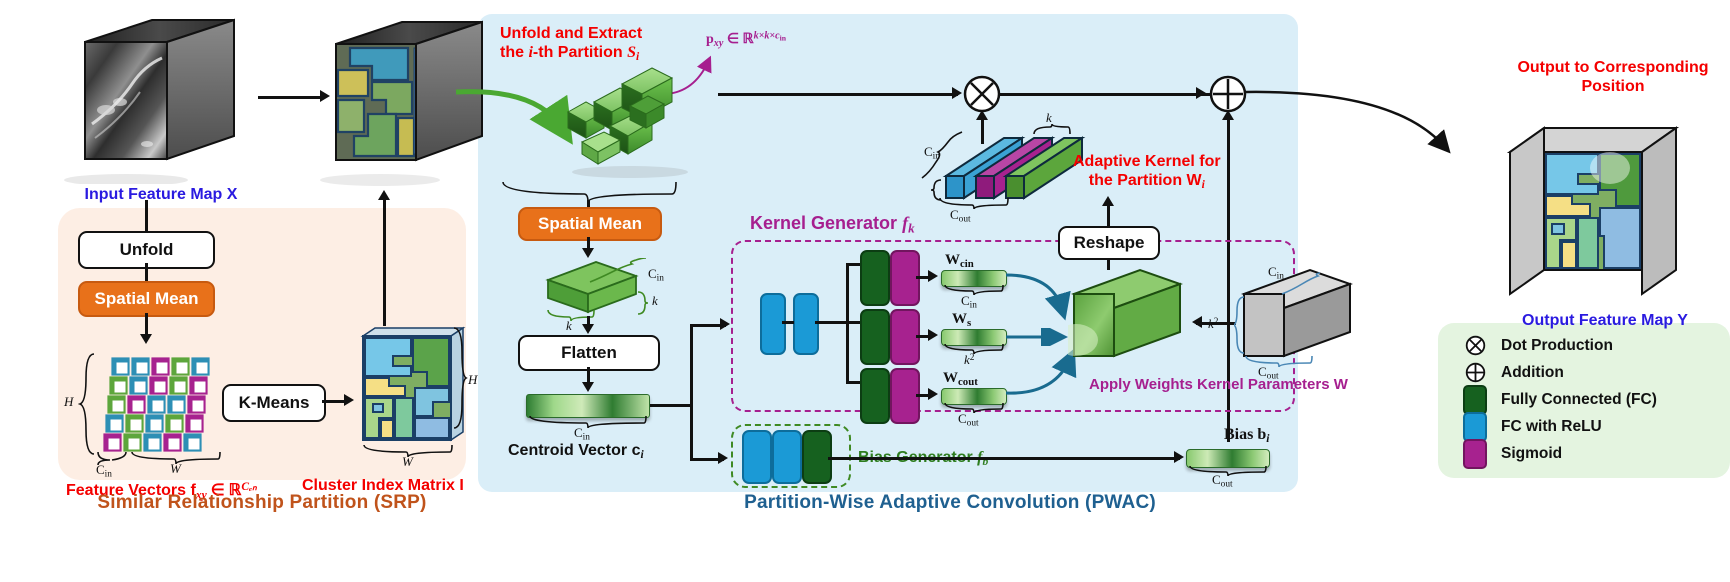 This screenshot has width=1730, height=582. Describe the element at coordinates (1037, 337) in the screenshot. I see `arrow-ws-to-cube` at that location.